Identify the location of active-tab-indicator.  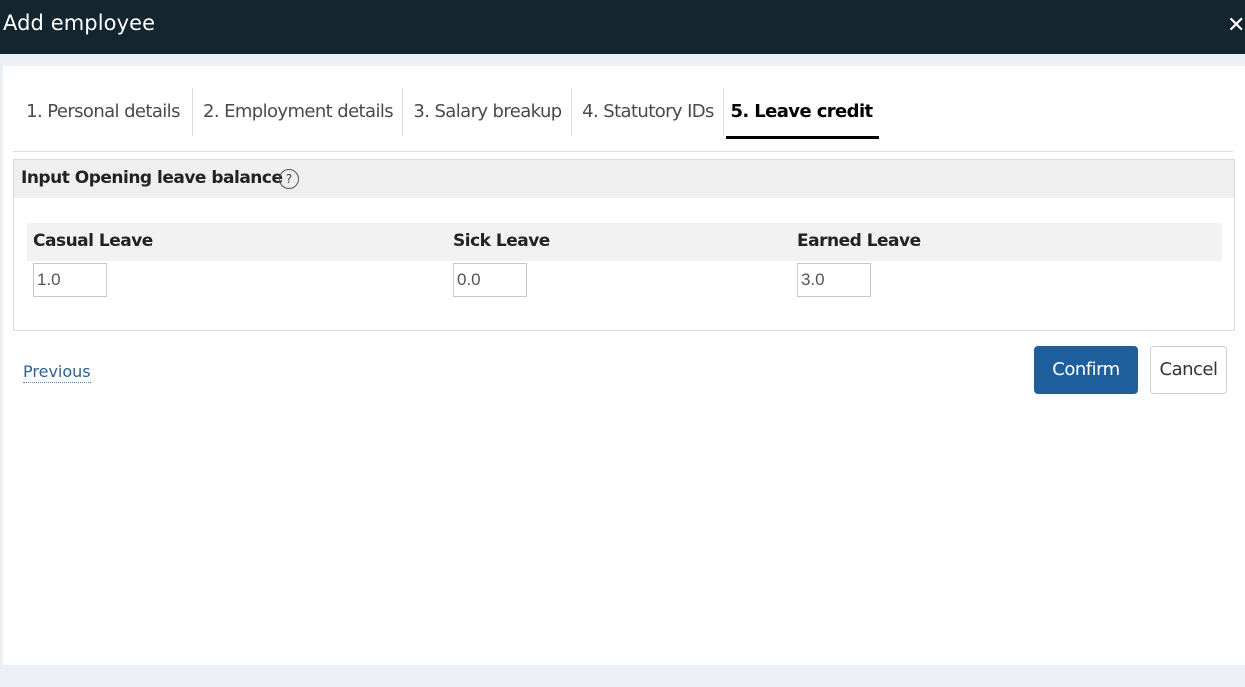
(802, 137).